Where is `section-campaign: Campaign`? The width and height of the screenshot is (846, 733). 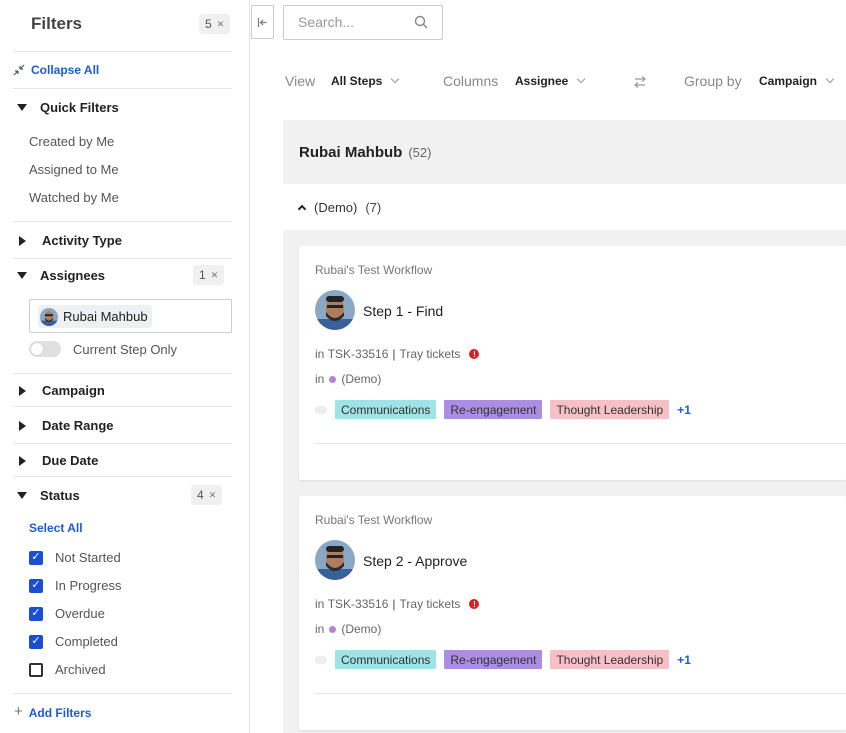
section-campaign: Campaign is located at coordinates (60, 390).